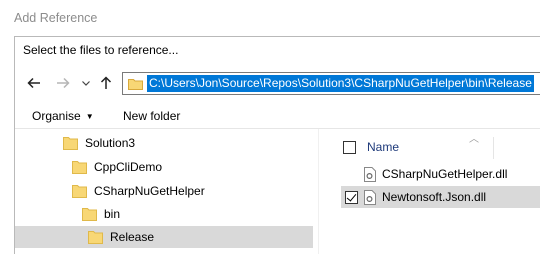  Describe the element at coordinates (89, 116) in the screenshot. I see `caret-down-icon: ▼` at that location.